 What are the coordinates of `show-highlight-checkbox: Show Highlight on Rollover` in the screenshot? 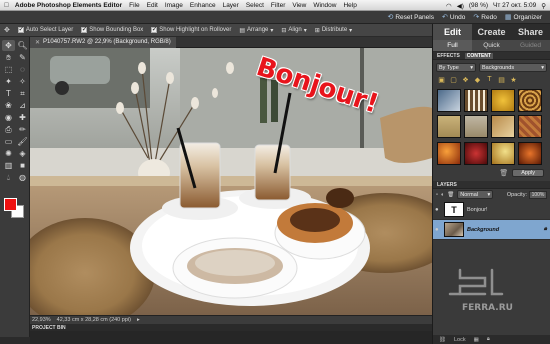 It's located at (191, 29).